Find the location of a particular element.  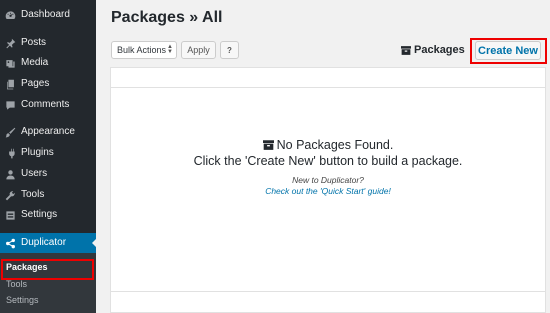

packages-heading-text: Packages is located at coordinates (439, 50).